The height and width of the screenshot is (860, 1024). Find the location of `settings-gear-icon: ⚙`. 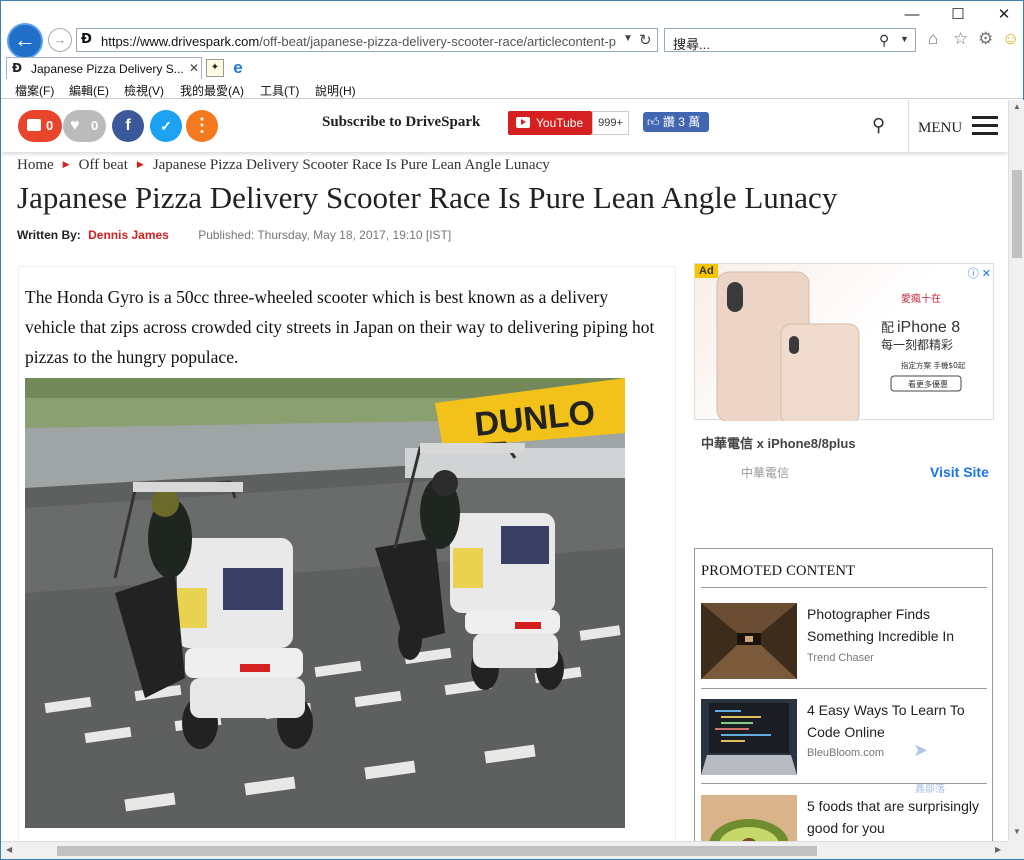

settings-gear-icon: ⚙ is located at coordinates (985, 39).